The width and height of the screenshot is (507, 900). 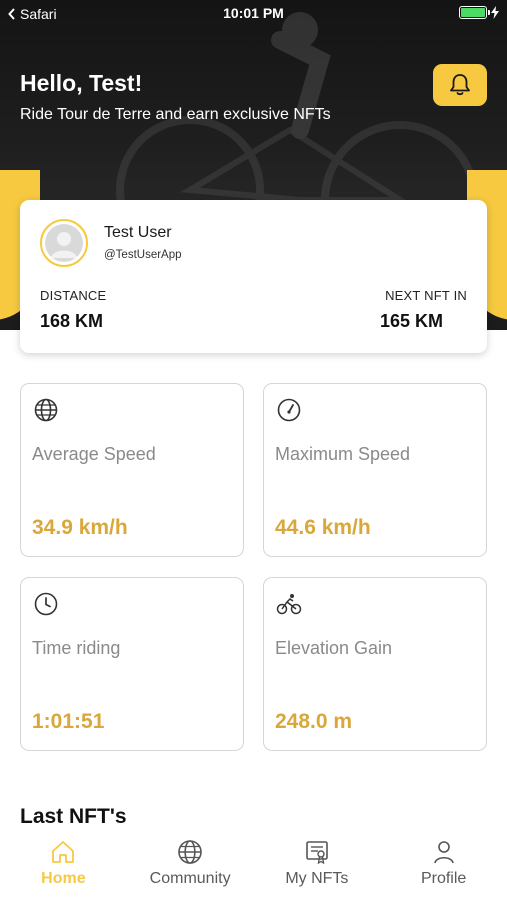 I want to click on tab-profile: Profile, so click(x=443, y=864).